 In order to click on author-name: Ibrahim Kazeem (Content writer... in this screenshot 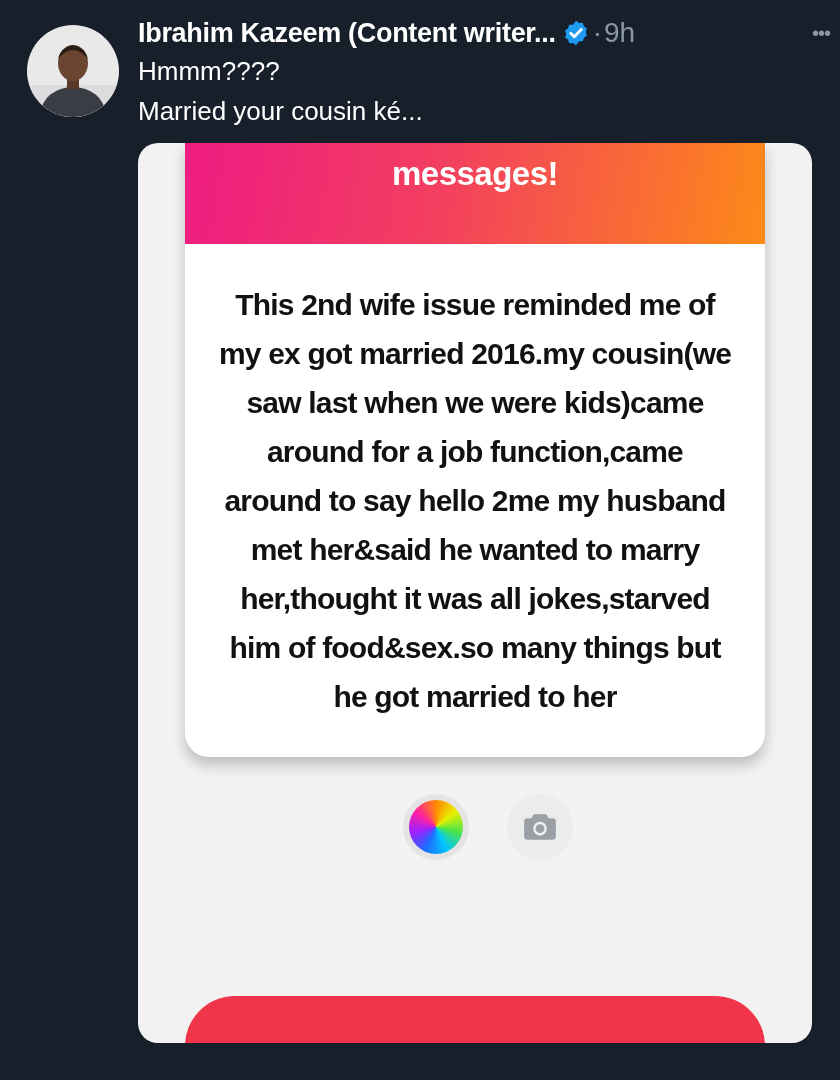, I will do `click(347, 33)`.